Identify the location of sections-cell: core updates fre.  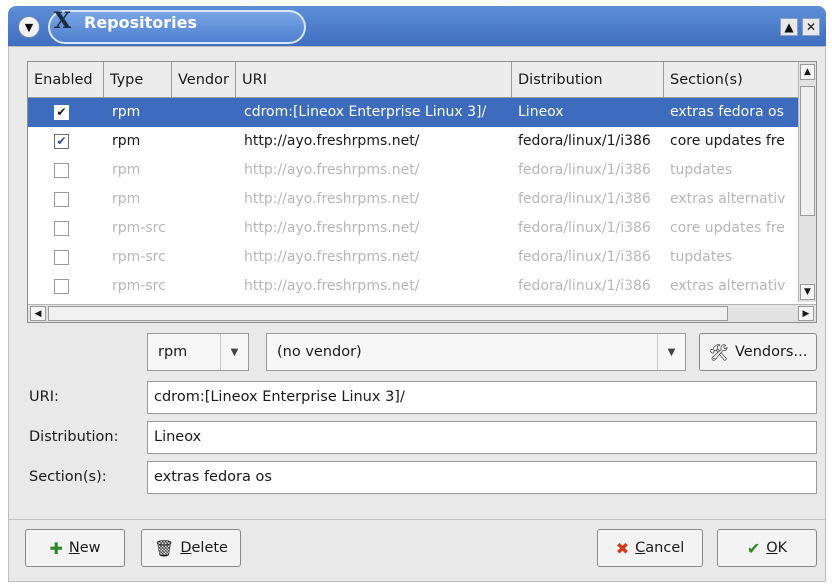
(727, 141).